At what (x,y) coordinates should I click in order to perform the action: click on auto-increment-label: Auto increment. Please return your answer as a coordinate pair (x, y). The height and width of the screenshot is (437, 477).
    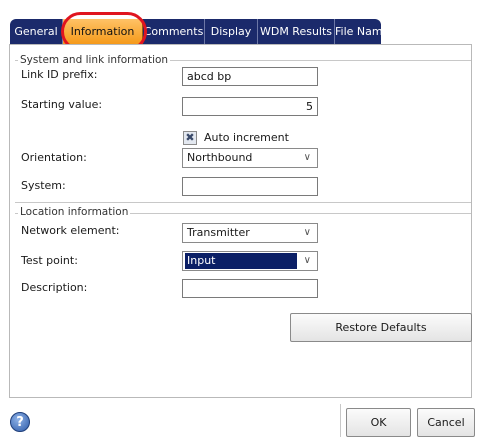
    Looking at the image, I should click on (246, 137).